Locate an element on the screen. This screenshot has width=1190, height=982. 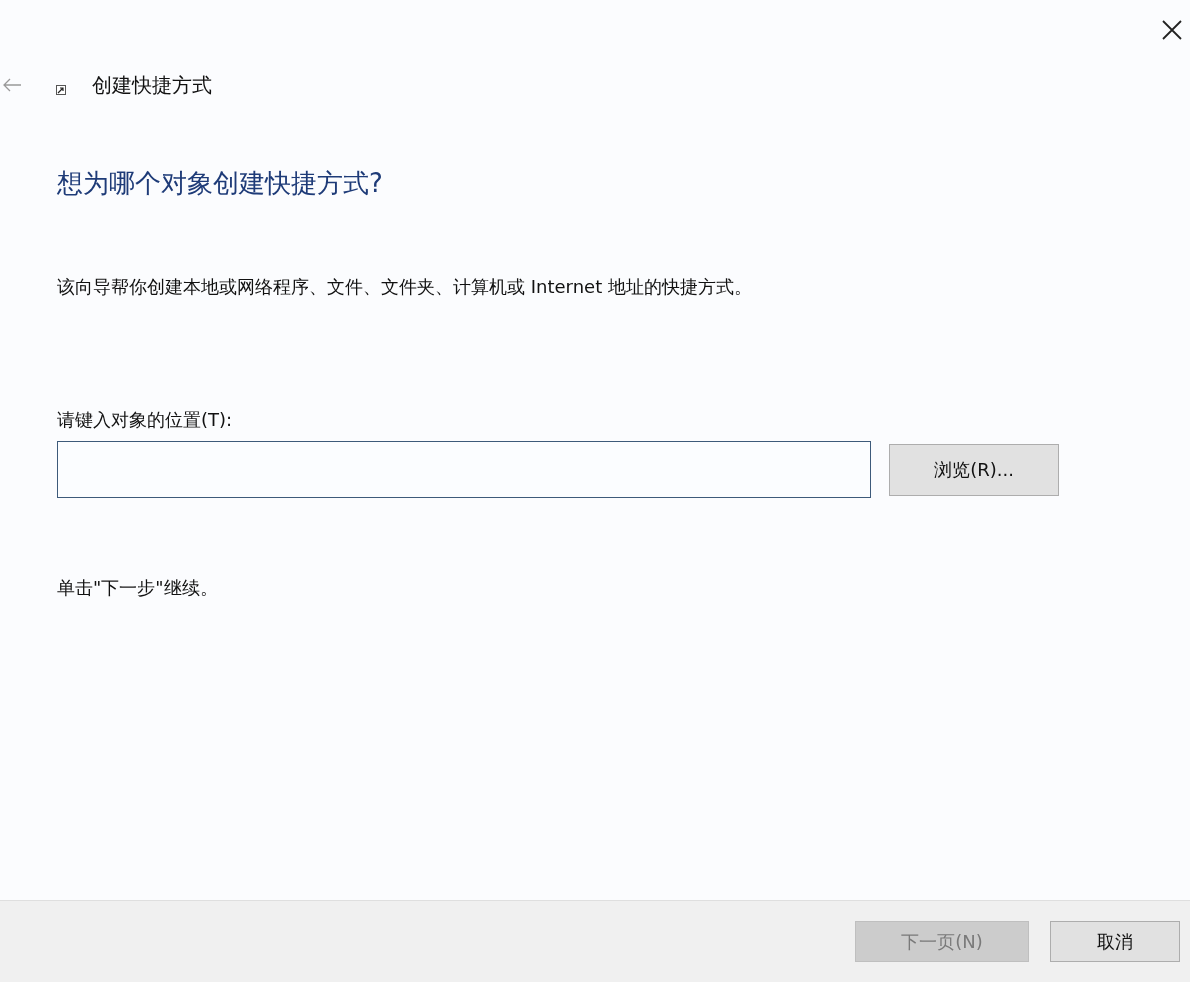
location-field is located at coordinates (464, 469).